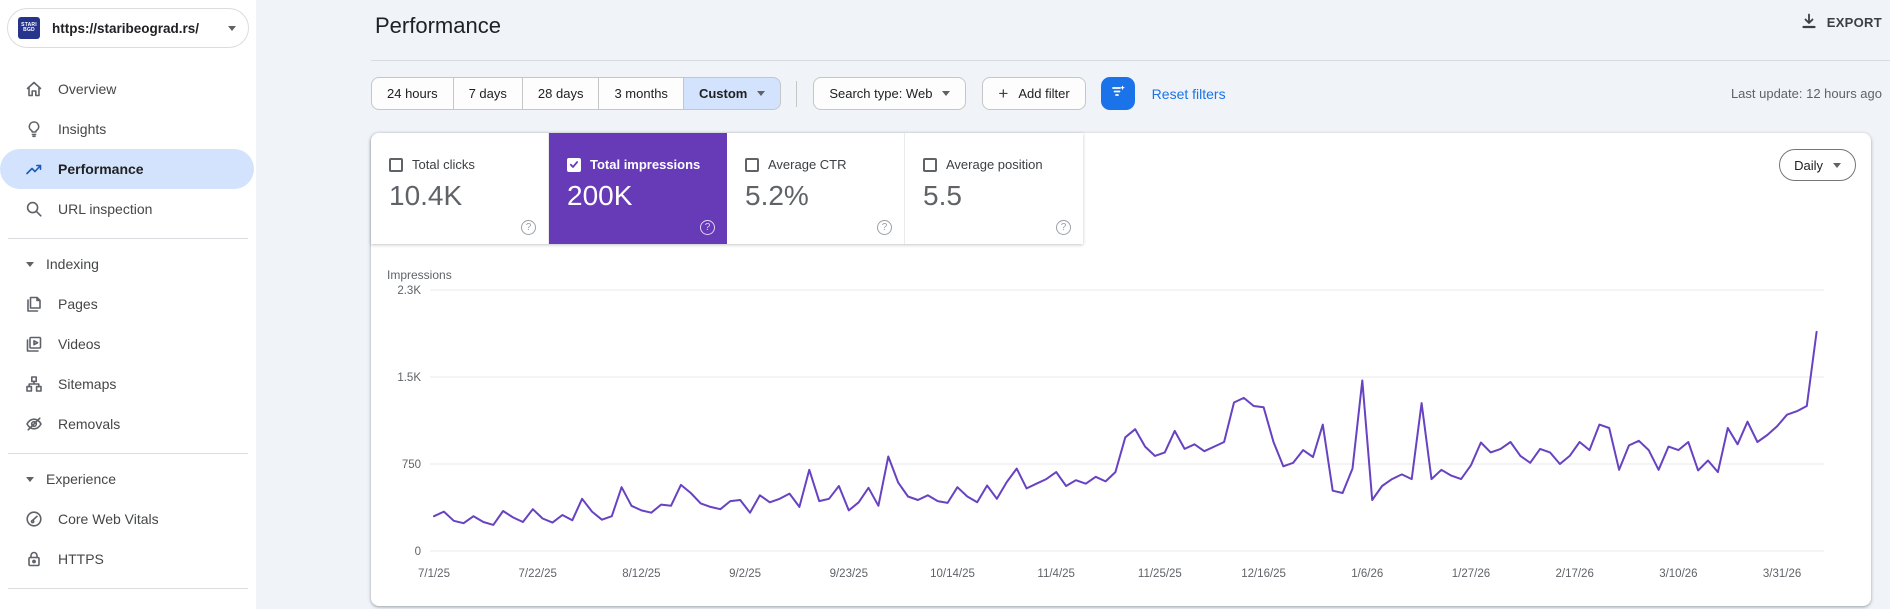  Describe the element at coordinates (1854, 22) in the screenshot. I see `export-label: EXPORT` at that location.